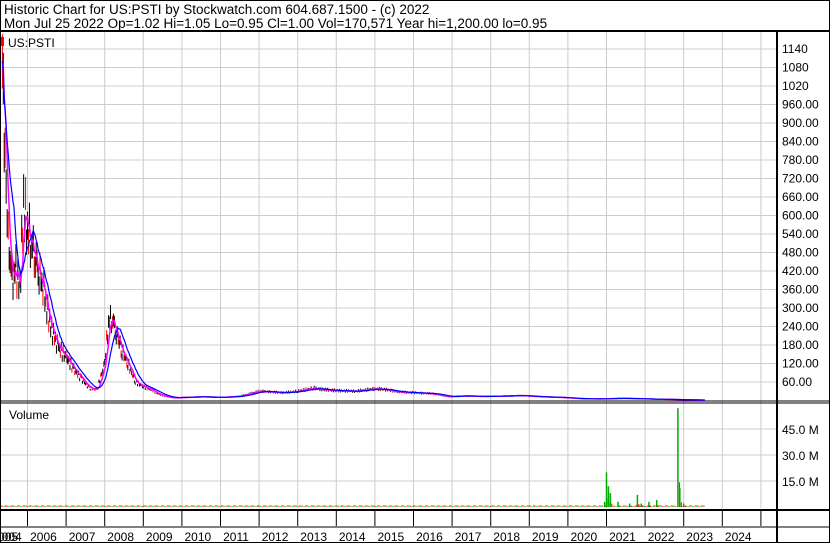 The height and width of the screenshot is (543, 830). What do you see at coordinates (31, 43) in the screenshot?
I see `symbol-label: US:PSTI` at bounding box center [31, 43].